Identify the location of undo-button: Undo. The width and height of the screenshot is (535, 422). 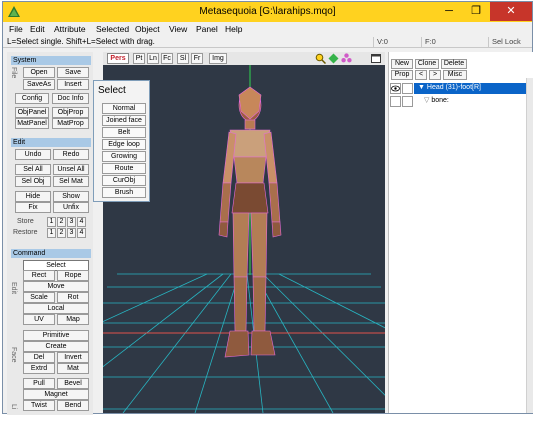
(33, 154).